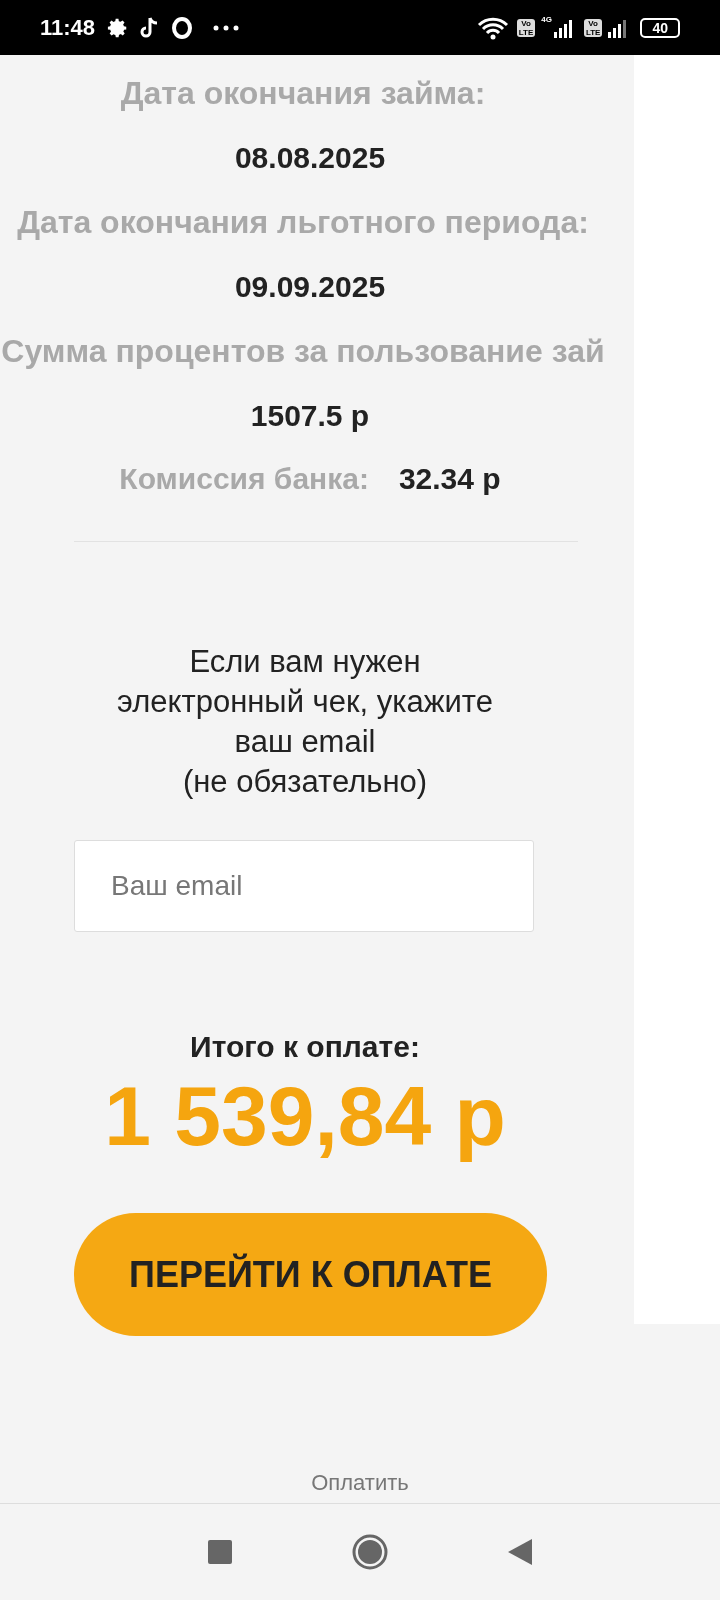 This screenshot has width=720, height=1600. Describe the element at coordinates (305, 1047) in the screenshot. I see `total-label: Итого к оплате:` at that location.